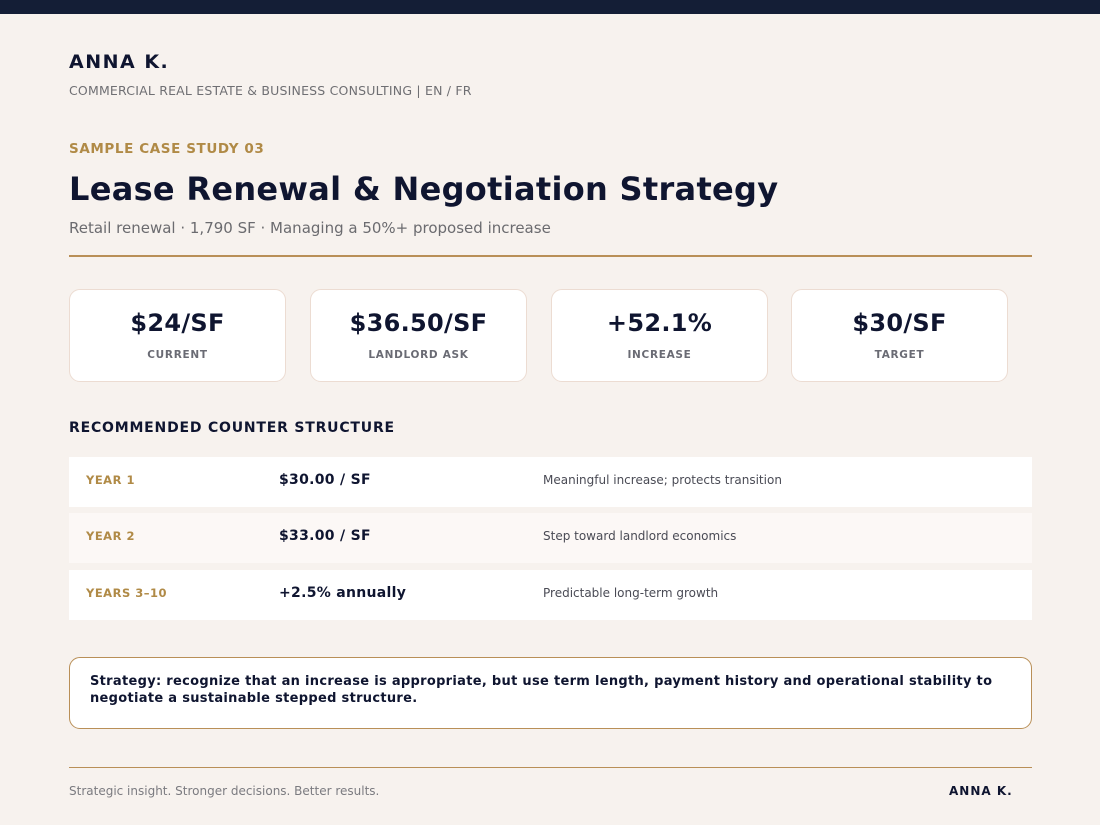 The height and width of the screenshot is (825, 1100). I want to click on stat-value: $36.50/SF, so click(418, 323).